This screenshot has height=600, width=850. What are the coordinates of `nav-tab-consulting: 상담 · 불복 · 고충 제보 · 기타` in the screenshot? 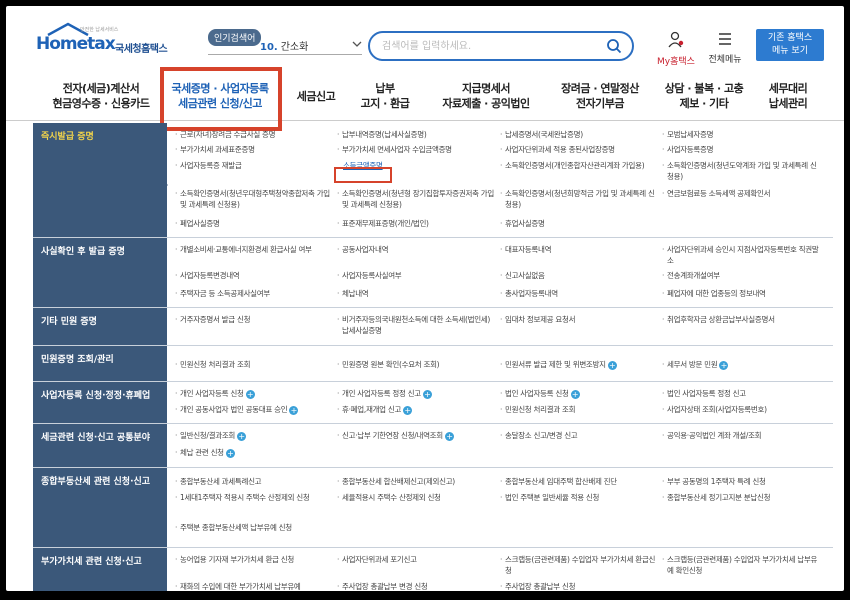 It's located at (704, 96).